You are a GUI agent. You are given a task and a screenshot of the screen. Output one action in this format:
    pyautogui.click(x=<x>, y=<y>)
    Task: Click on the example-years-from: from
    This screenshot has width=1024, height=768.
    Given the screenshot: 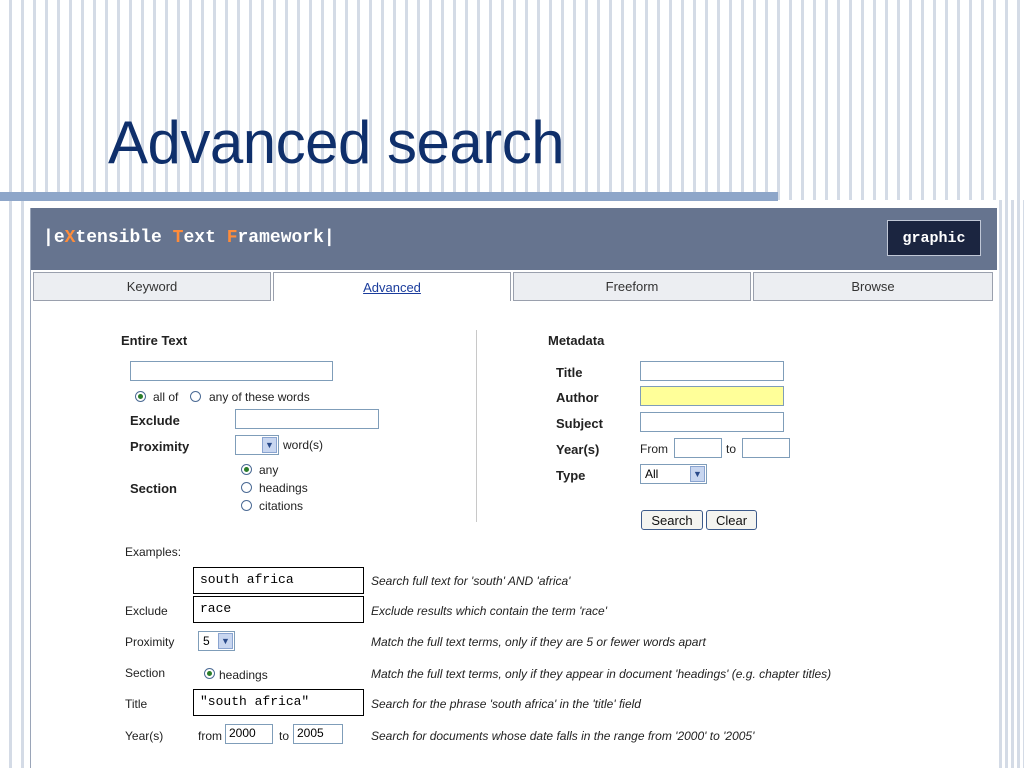 What is the action you would take?
    pyautogui.click(x=210, y=736)
    